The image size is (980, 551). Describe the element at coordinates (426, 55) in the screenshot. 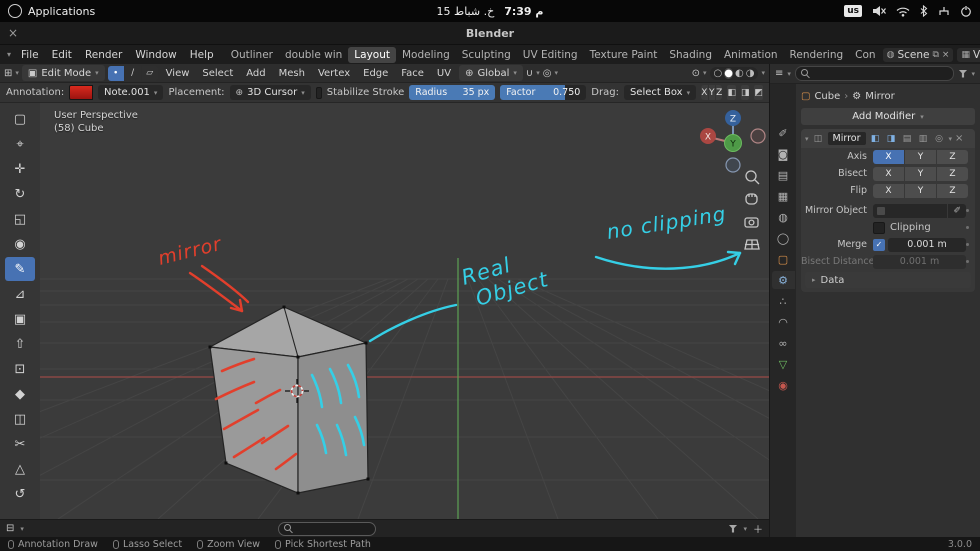

I see `workspace-tab-modeling: Modeling` at that location.